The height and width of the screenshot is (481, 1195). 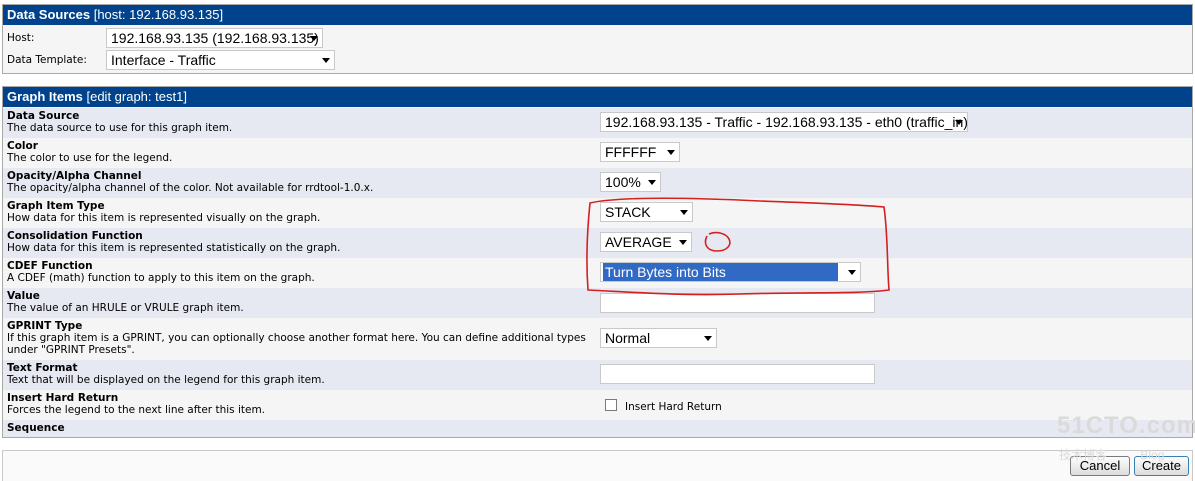 What do you see at coordinates (597, 465) in the screenshot?
I see `button-bar: Cancel Create` at bounding box center [597, 465].